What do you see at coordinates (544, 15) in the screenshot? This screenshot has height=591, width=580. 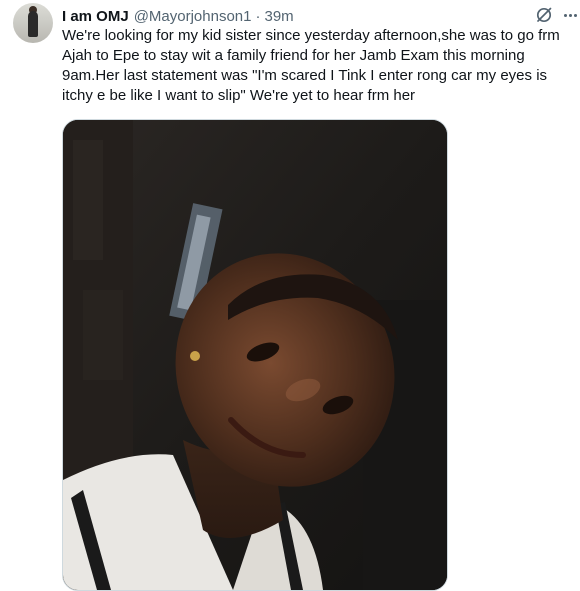 I see `grok-icon` at bounding box center [544, 15].